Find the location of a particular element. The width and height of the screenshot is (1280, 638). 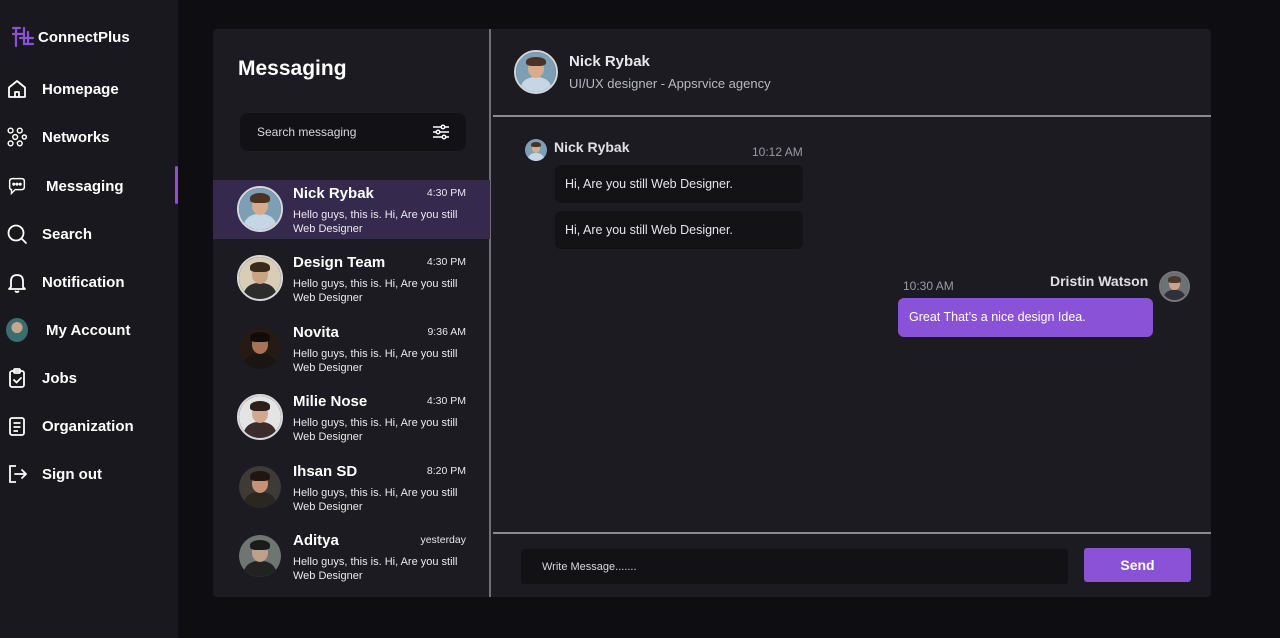

search-messaging-input is located at coordinates (342, 132).